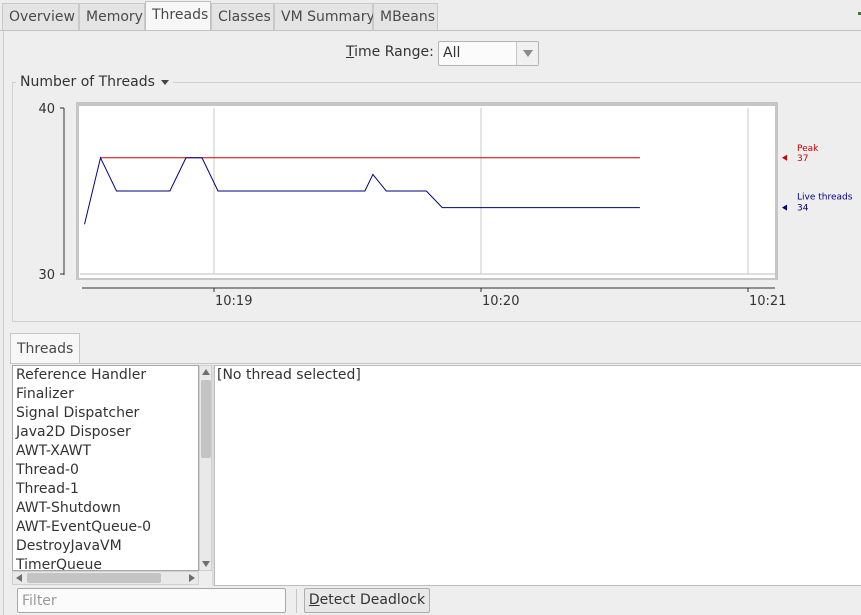 The image size is (861, 615). I want to click on scroll-up-icon, so click(206, 372).